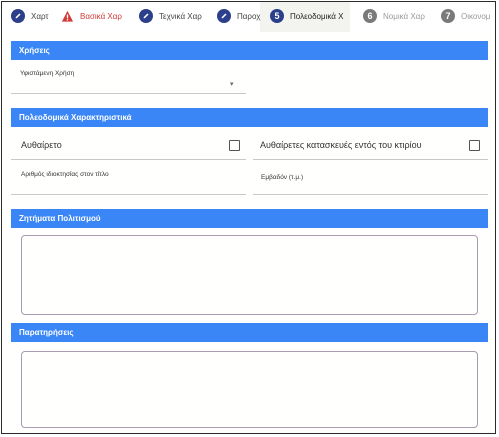 Image resolution: width=499 pixels, height=437 pixels. Describe the element at coordinates (234, 145) in the screenshot. I see `unauthorized-checkbox` at that location.